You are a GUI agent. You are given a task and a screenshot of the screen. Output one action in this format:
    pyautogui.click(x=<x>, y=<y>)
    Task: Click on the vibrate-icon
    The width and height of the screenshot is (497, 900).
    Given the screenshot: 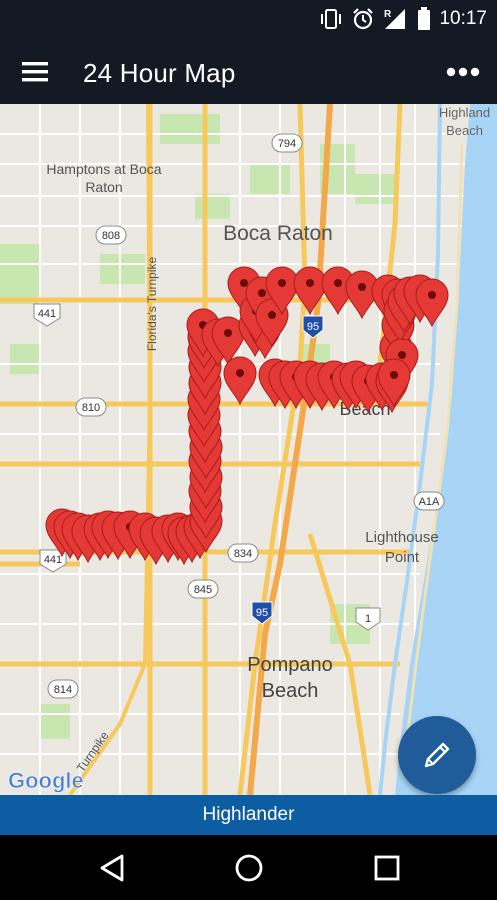 What is the action you would take?
    pyautogui.click(x=331, y=19)
    